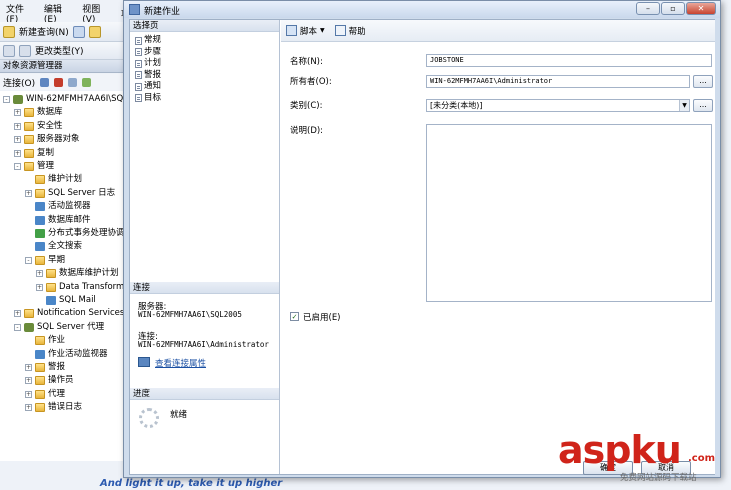 This screenshot has height=490, width=731. Describe the element at coordinates (153, 86) in the screenshot. I see `page-item-label: 通知` at that location.